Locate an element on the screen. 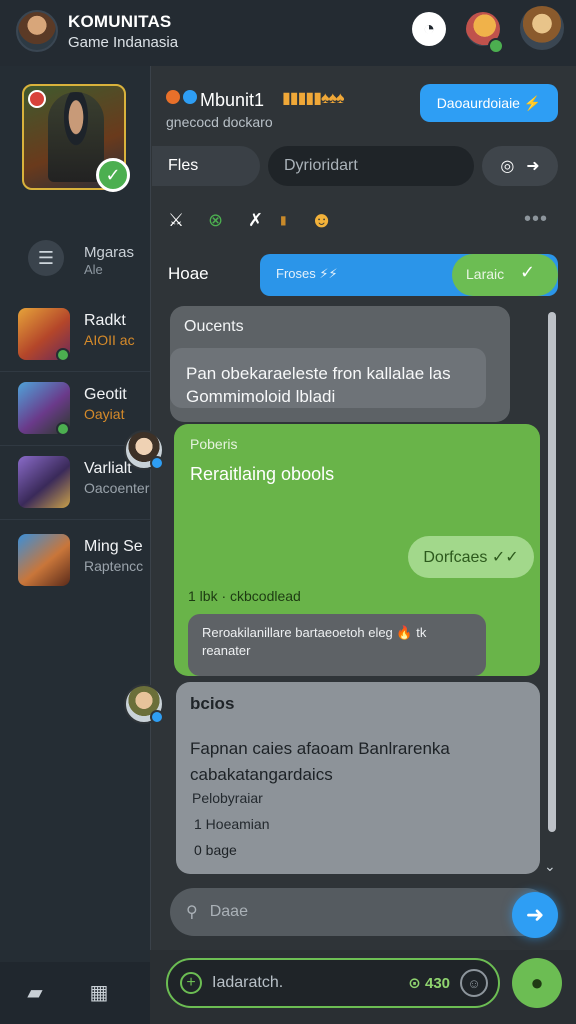 This screenshot has height=1024, width=576. message-meta: 1 lbk · ckbcodlead is located at coordinates (244, 596).